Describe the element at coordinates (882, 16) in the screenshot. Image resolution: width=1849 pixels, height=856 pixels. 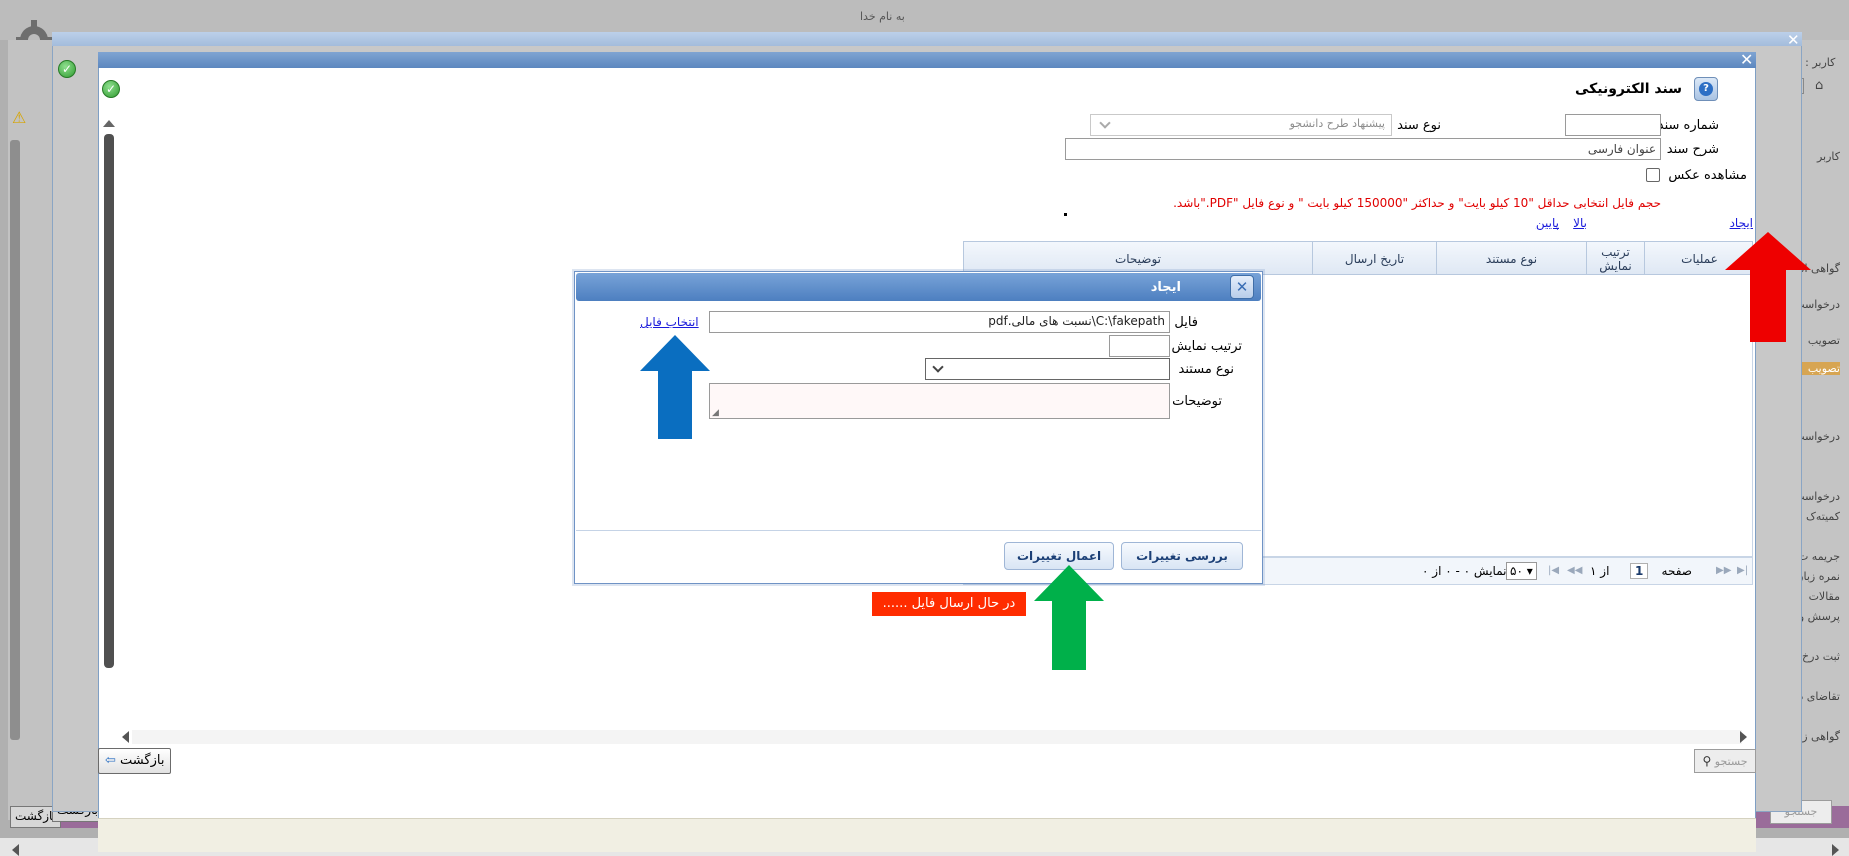
I see `header-bismillah: به نام خدا` at that location.